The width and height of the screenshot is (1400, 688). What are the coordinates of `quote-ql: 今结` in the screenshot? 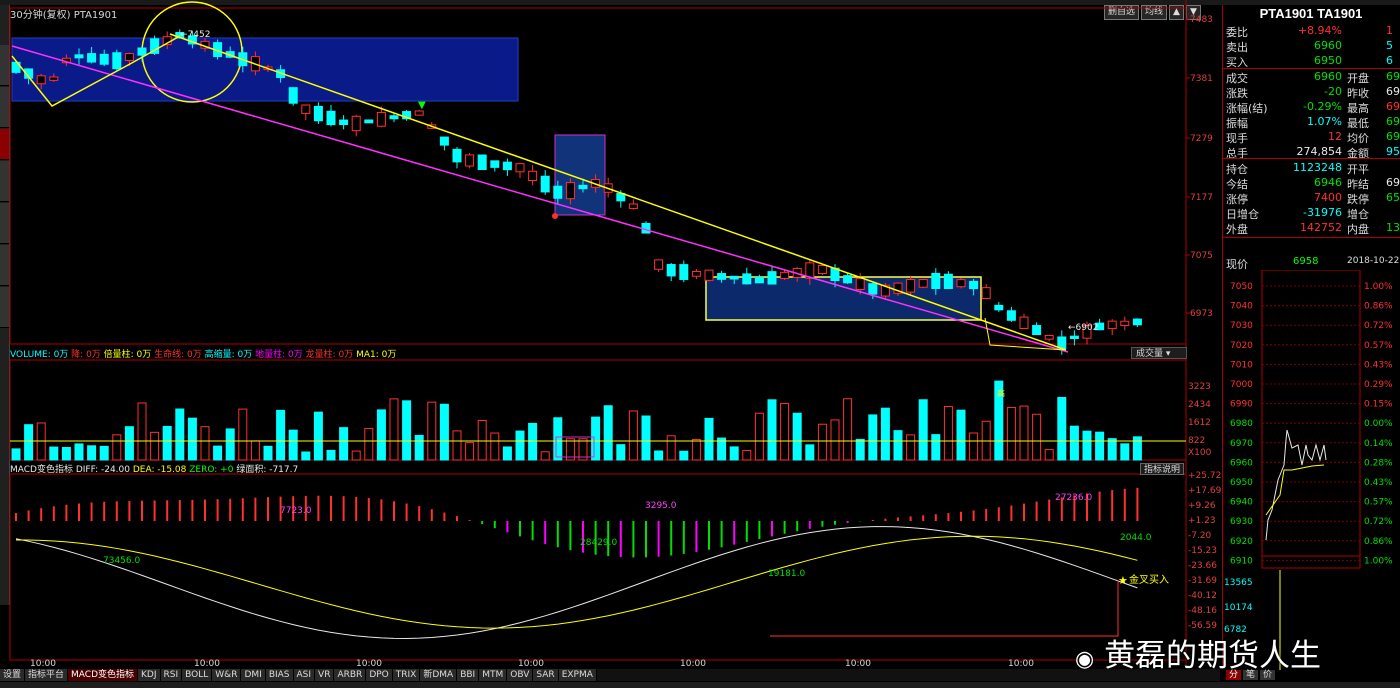 It's located at (1237, 184).